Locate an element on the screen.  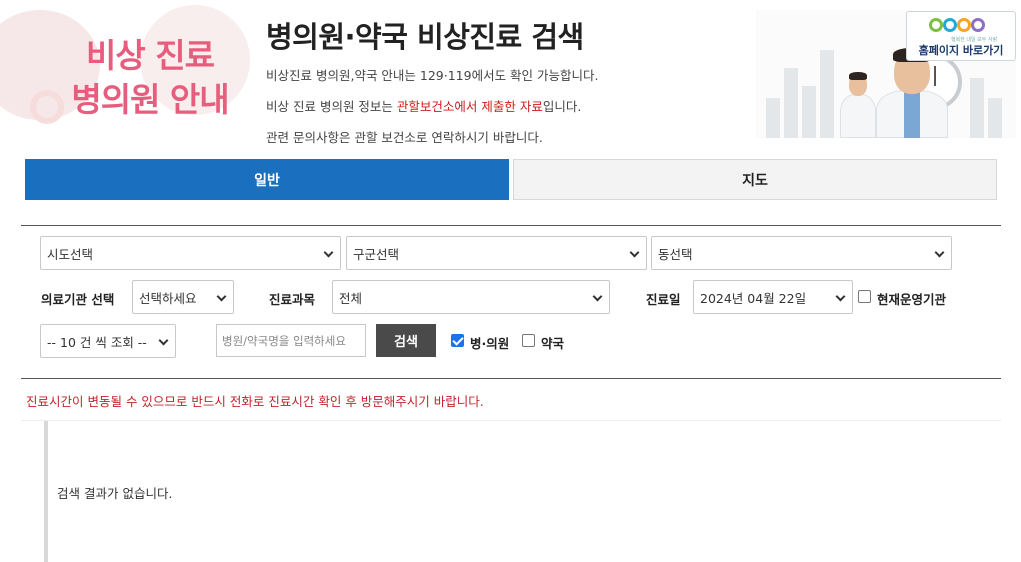
doctor-coat is located at coordinates (858, 116).